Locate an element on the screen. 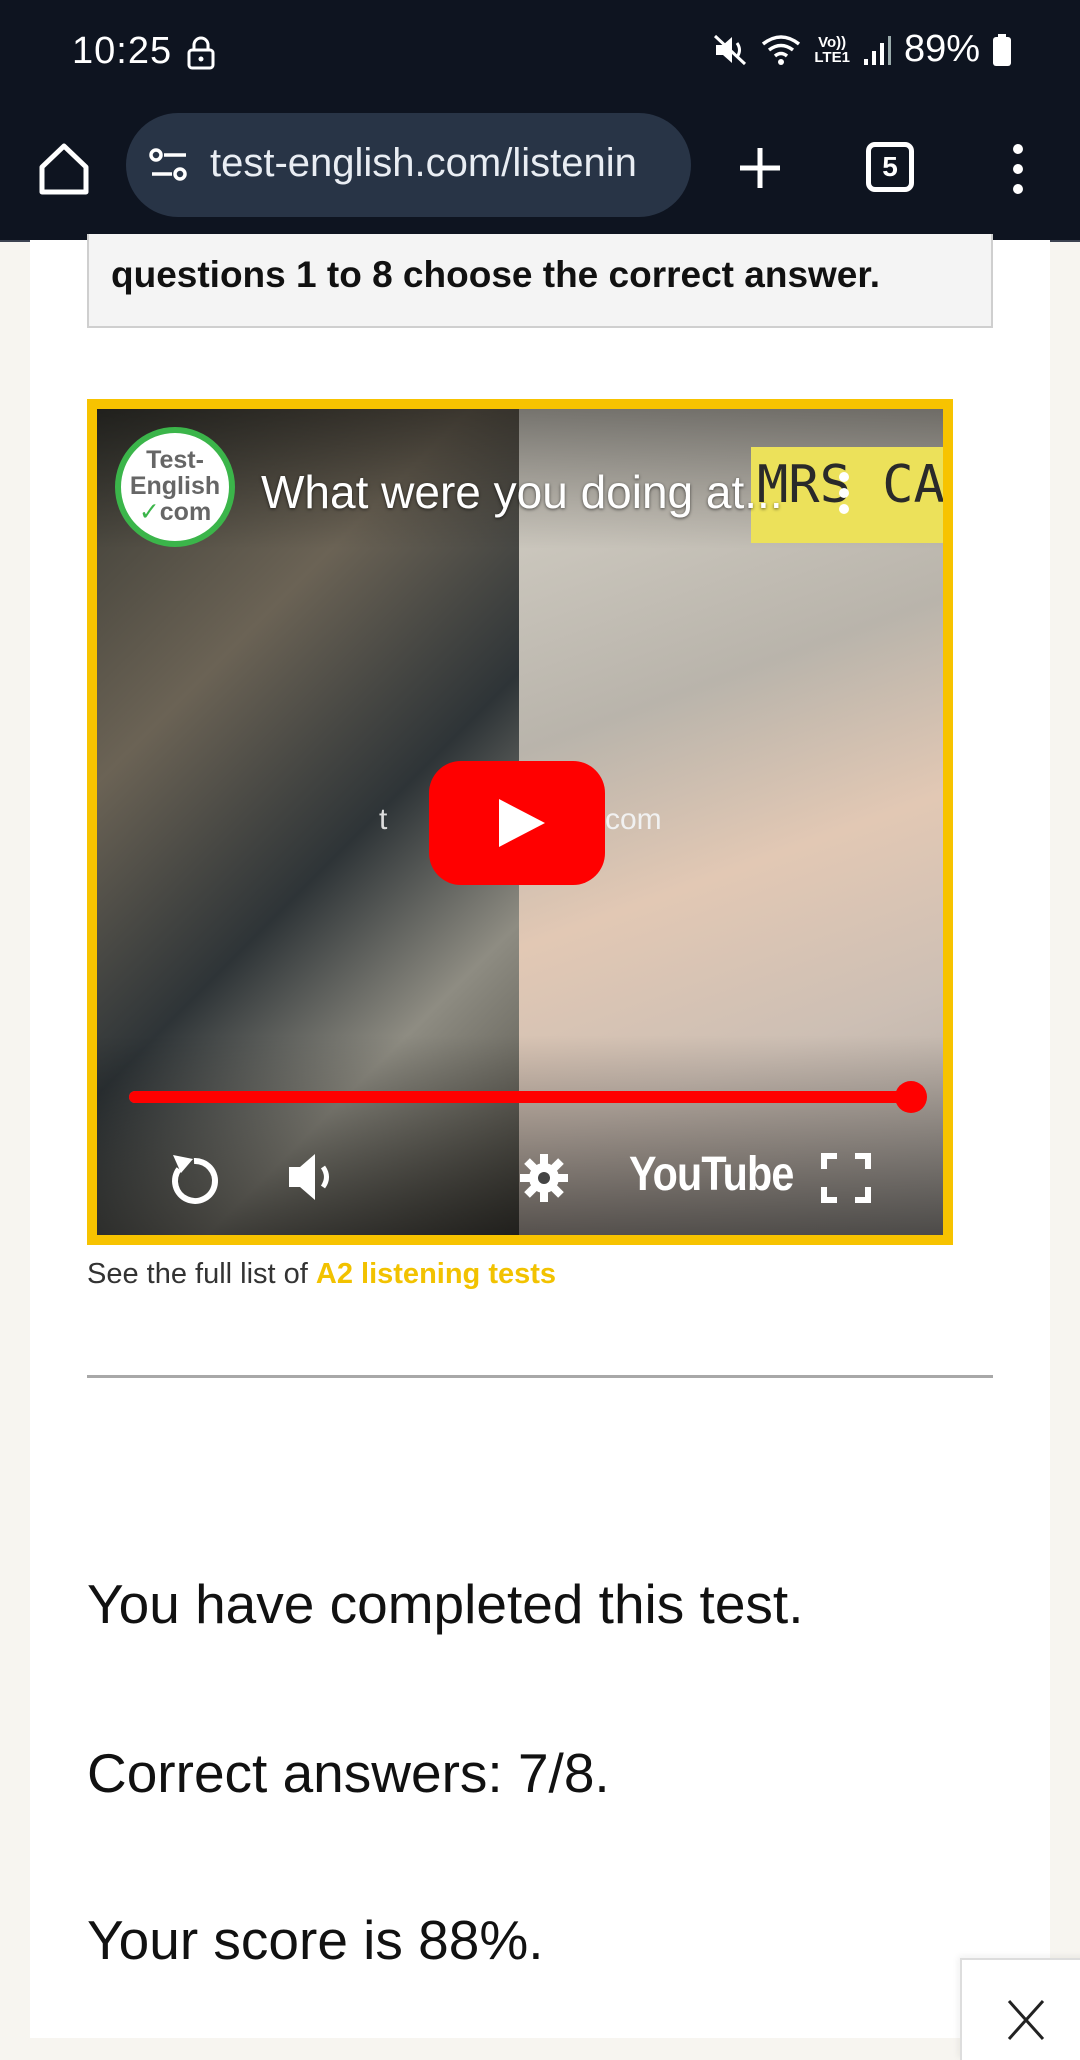 The image size is (1080, 2060). battery-icon is located at coordinates (1002, 49).